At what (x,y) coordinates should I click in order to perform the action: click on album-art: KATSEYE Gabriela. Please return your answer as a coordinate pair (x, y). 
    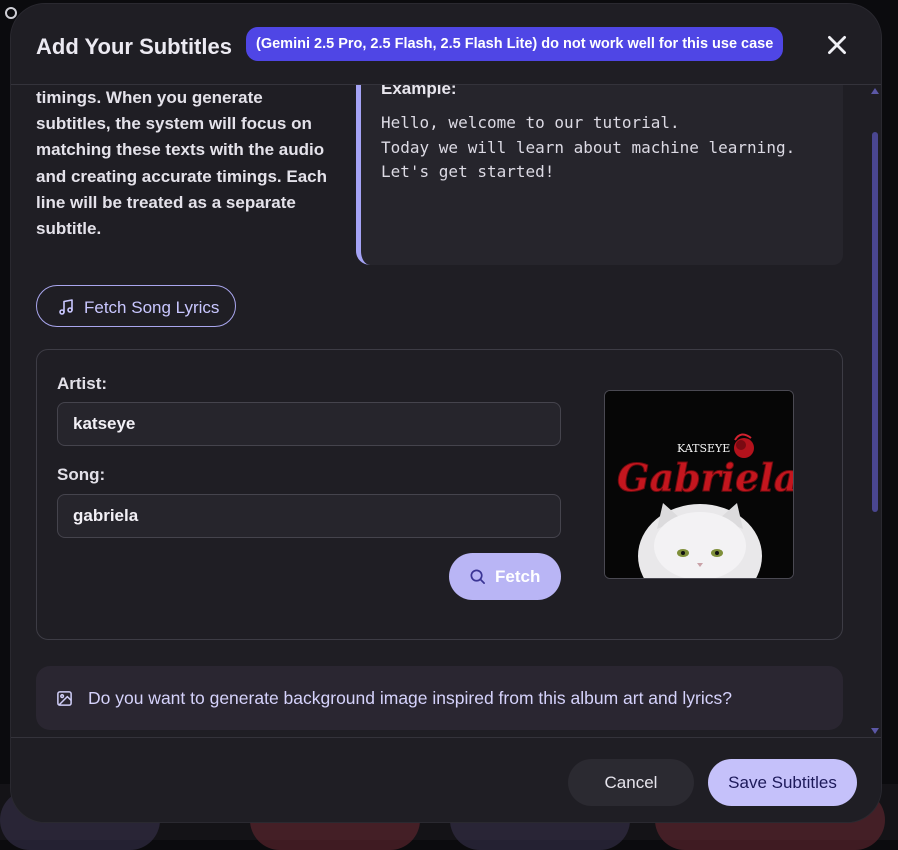
    Looking at the image, I should click on (699, 484).